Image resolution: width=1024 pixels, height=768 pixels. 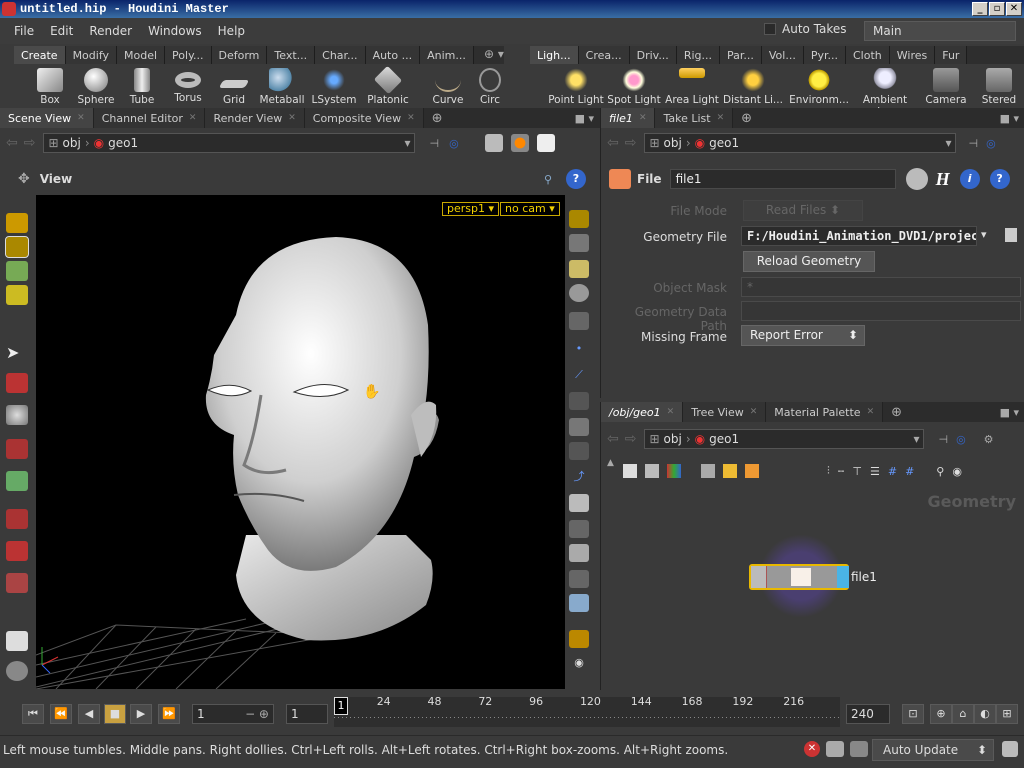 I want to click on shelf-tab-create: Create, so click(x=40, y=55).